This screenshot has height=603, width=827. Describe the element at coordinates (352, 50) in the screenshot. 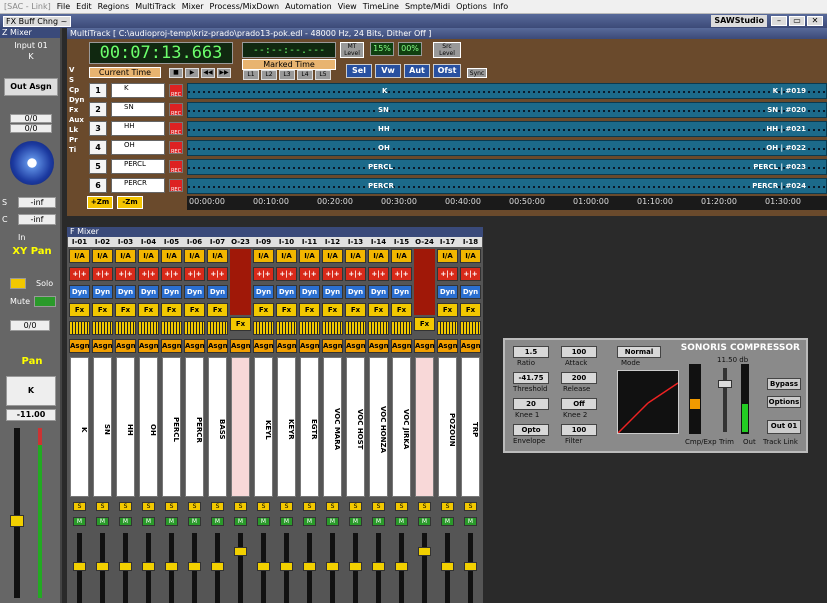

I see `mt-level-button: MT Level` at that location.